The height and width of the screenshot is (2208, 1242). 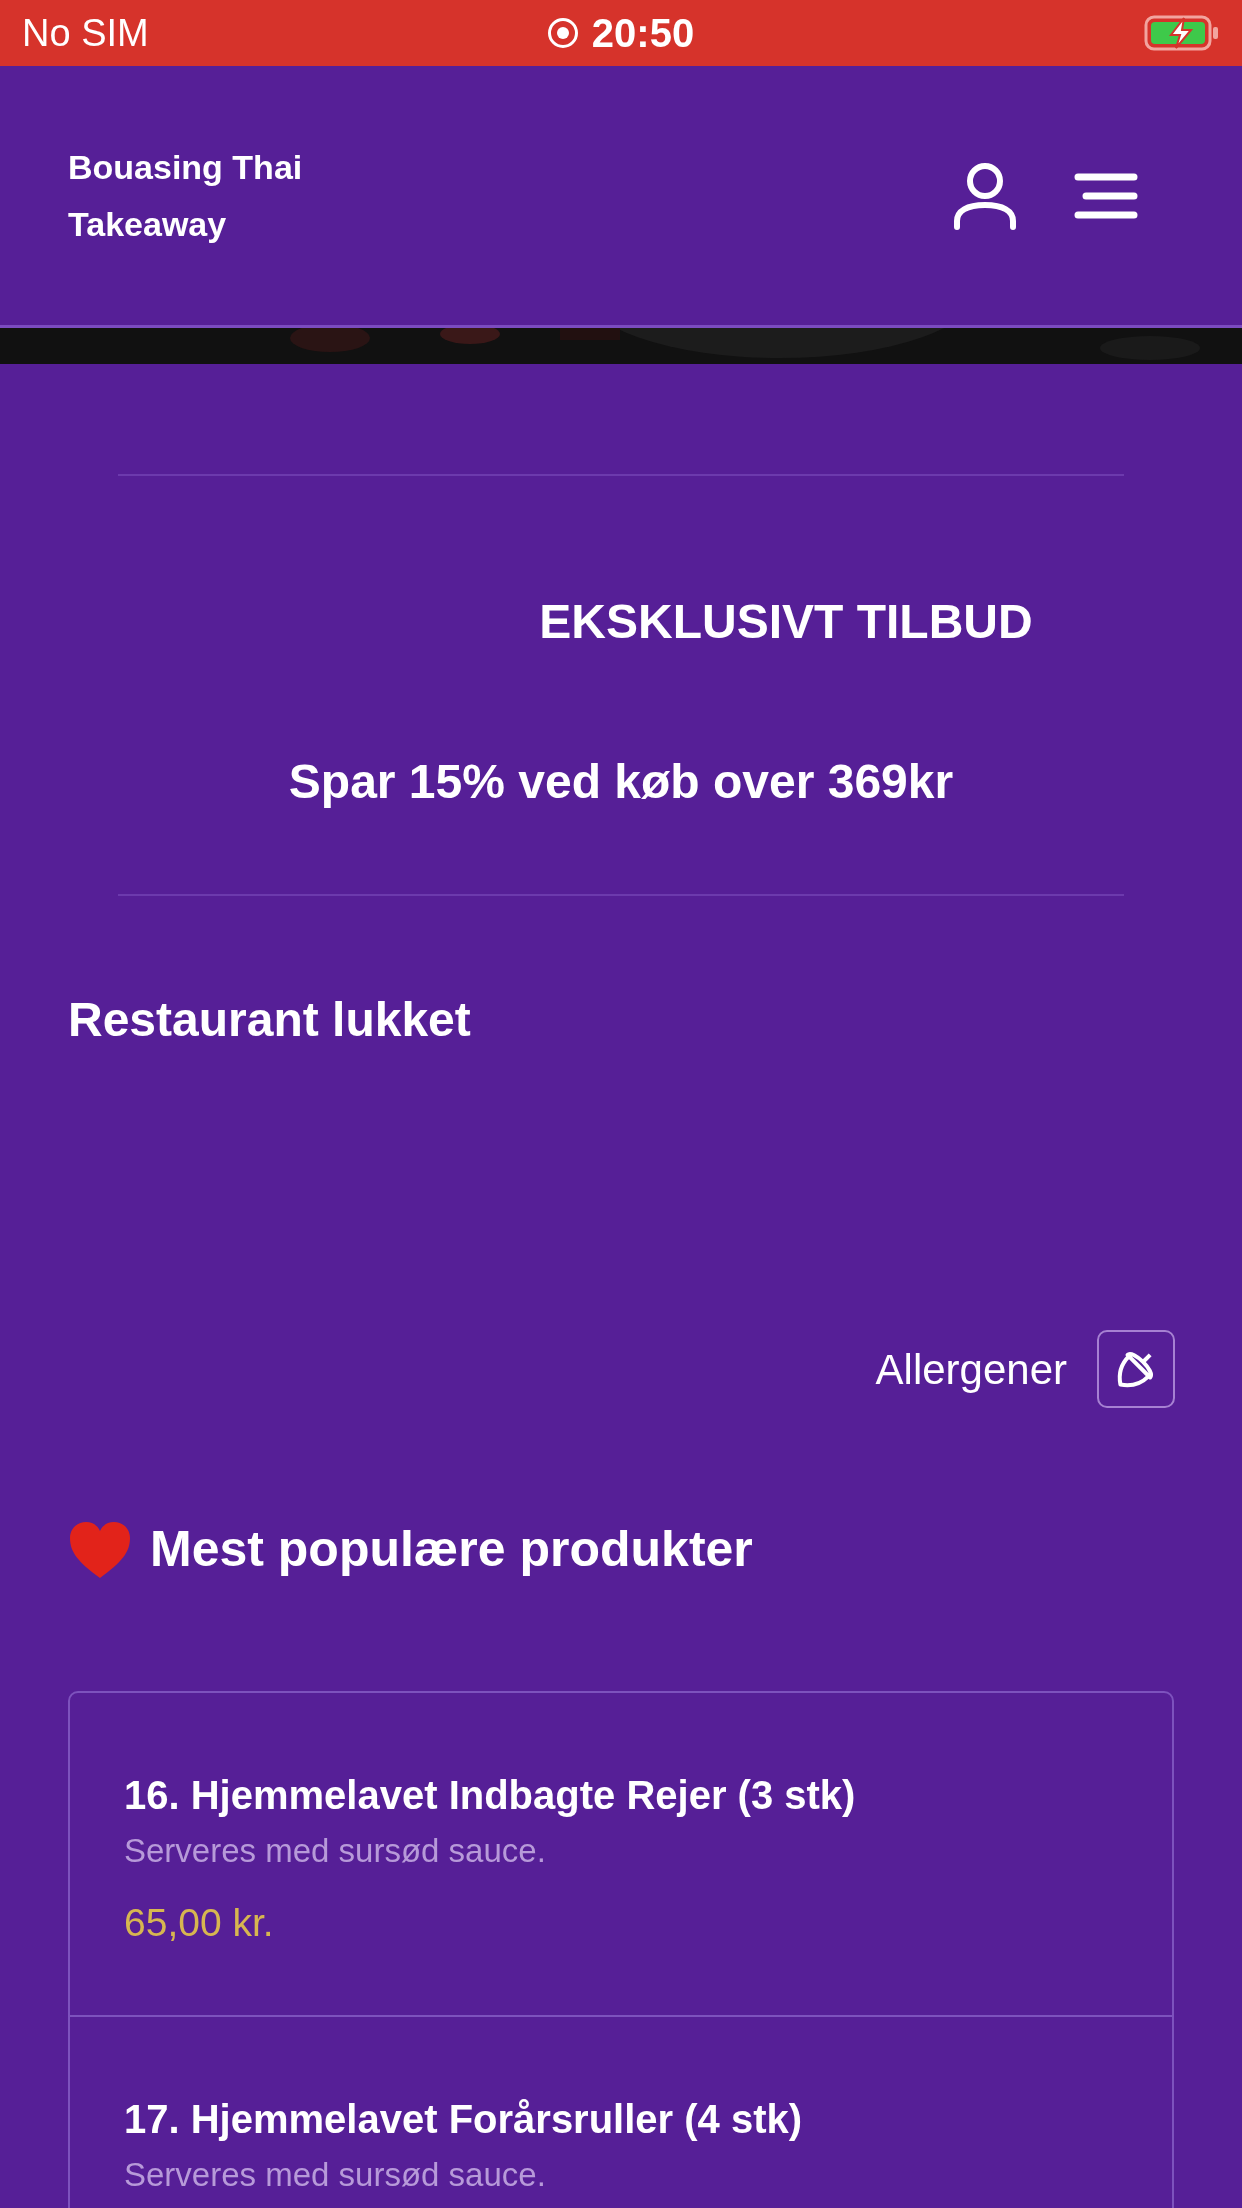 What do you see at coordinates (643, 33) in the screenshot?
I see `clock-text: 20:50` at bounding box center [643, 33].